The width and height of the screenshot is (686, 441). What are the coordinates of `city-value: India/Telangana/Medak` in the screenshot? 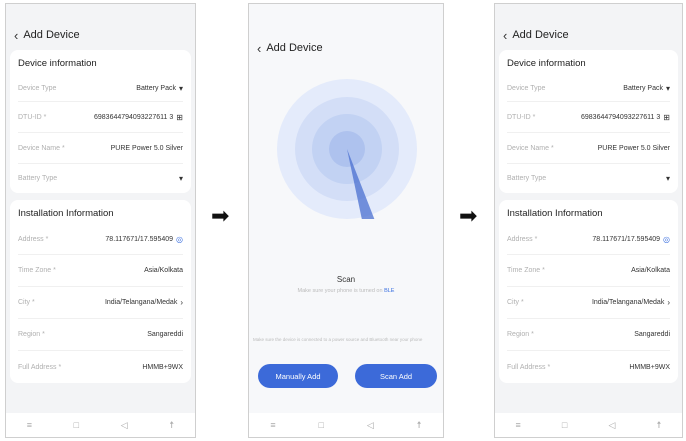 It's located at (628, 302).